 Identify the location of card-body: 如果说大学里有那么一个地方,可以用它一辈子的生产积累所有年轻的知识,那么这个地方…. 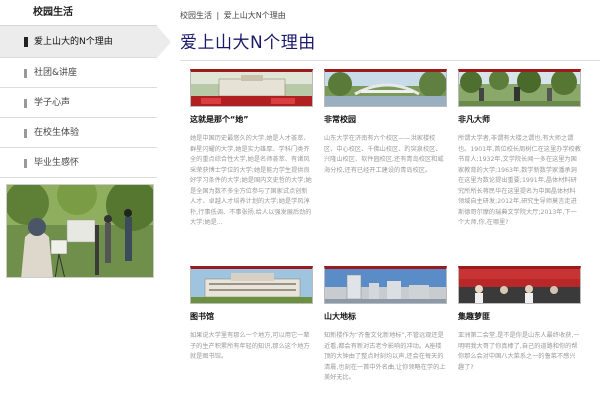
(250, 346).